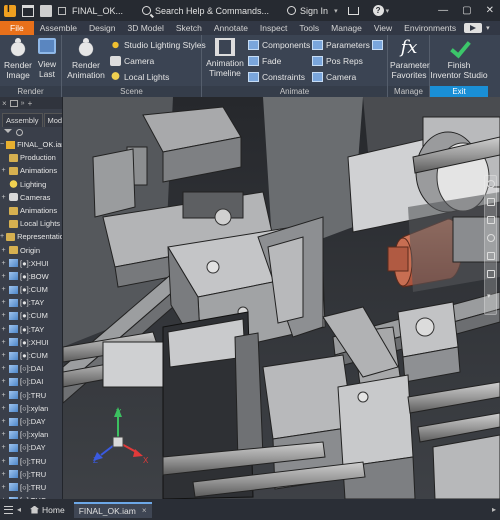 The image size is (500, 520). I want to click on browser-tree-item: + [○]:DAI, so click(31, 381).